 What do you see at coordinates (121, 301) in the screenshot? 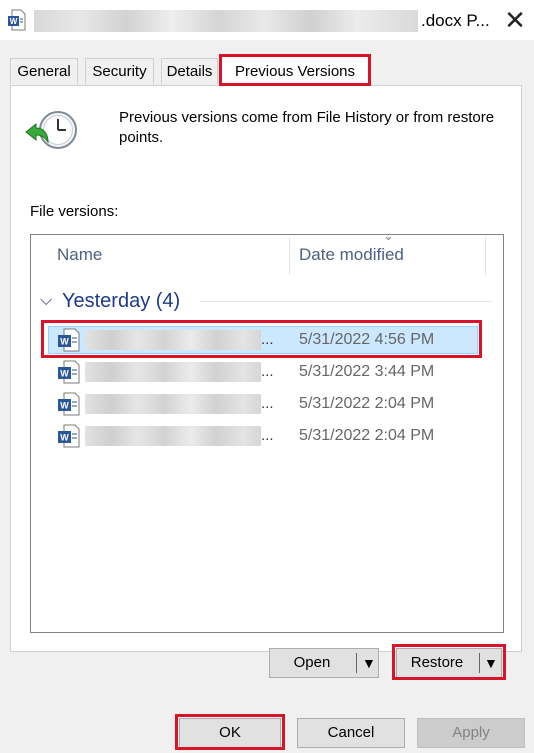
I see `group-header-yesterday: Yesterday (4)` at bounding box center [121, 301].